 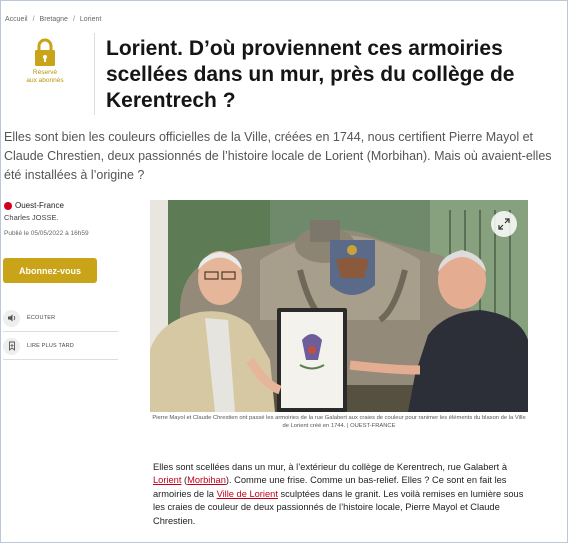 What do you see at coordinates (45, 80) in the screenshot?
I see `premium-label-line2: aux abonnés` at bounding box center [45, 80].